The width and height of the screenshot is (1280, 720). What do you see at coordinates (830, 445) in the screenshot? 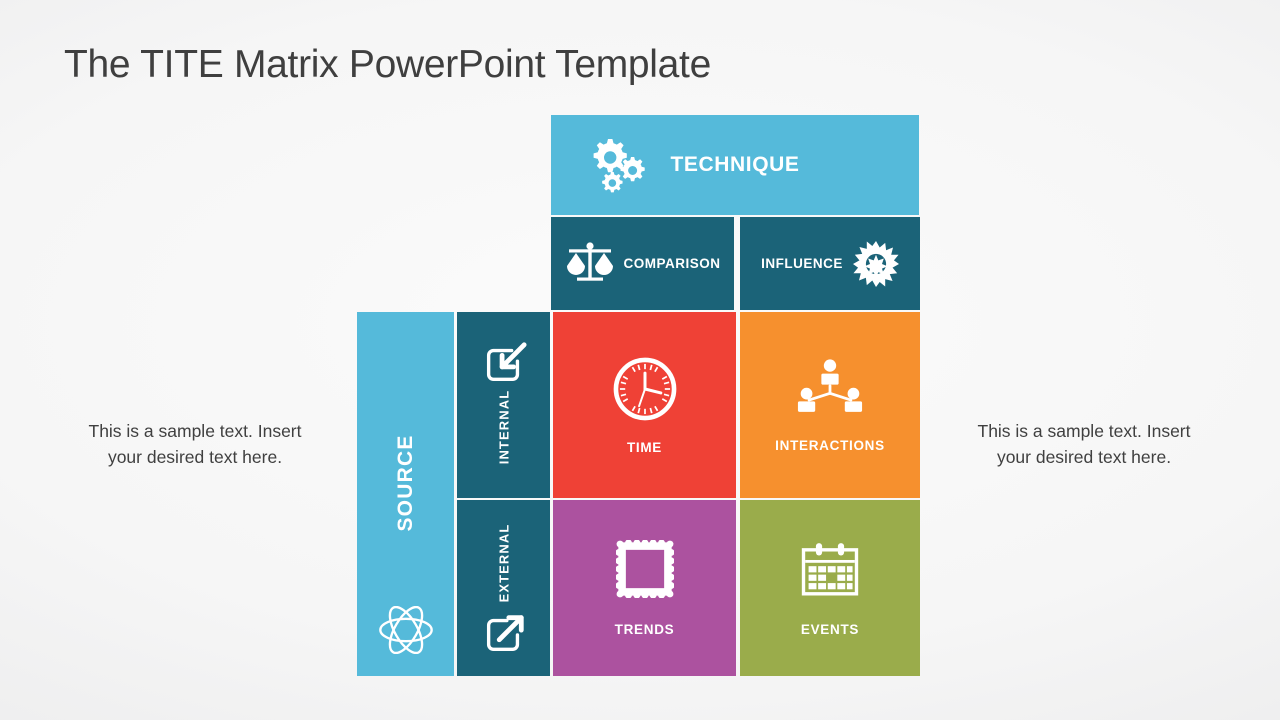
I see `matrix-quadrant-interactions-label: INTERACTIONS` at bounding box center [830, 445].